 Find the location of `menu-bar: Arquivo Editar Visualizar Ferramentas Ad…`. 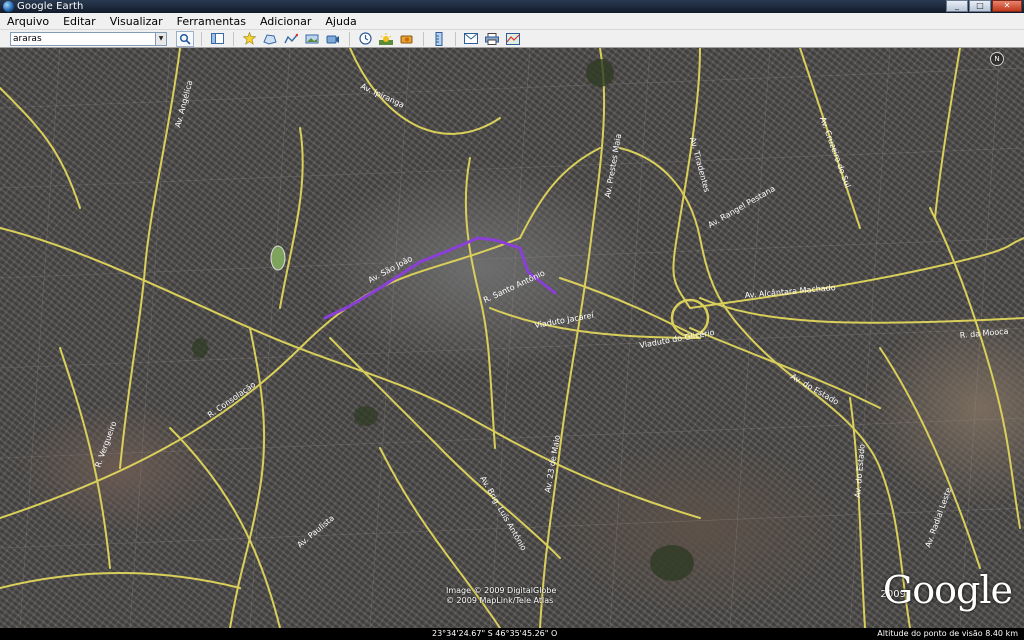

menu-bar: Arquivo Editar Visualizar Ferramentas Ad… is located at coordinates (512, 21).